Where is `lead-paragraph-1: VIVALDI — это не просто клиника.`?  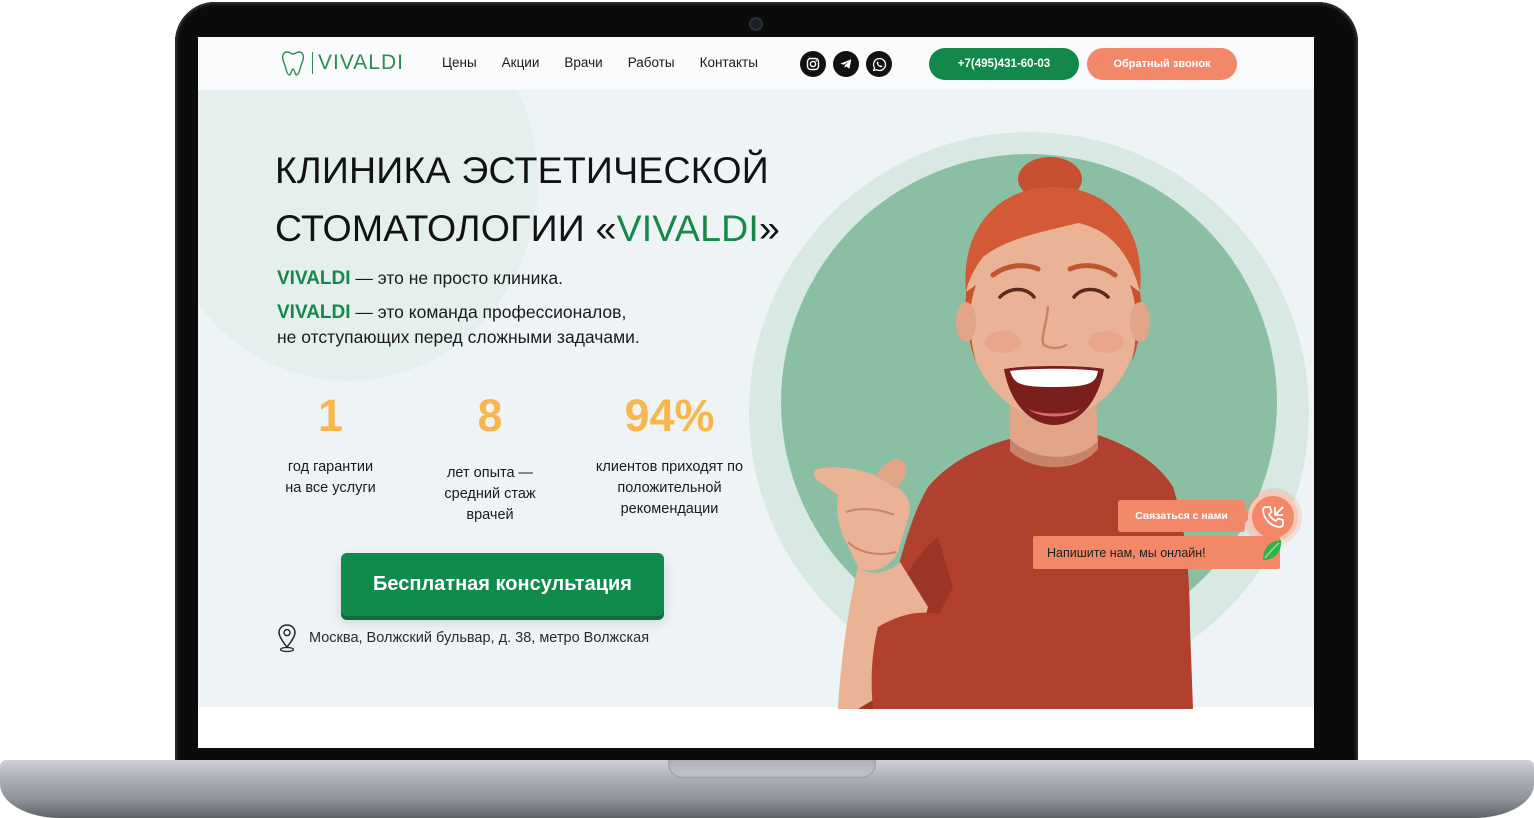 lead-paragraph-1: VIVALDI — это не просто клиника. is located at coordinates (512, 278).